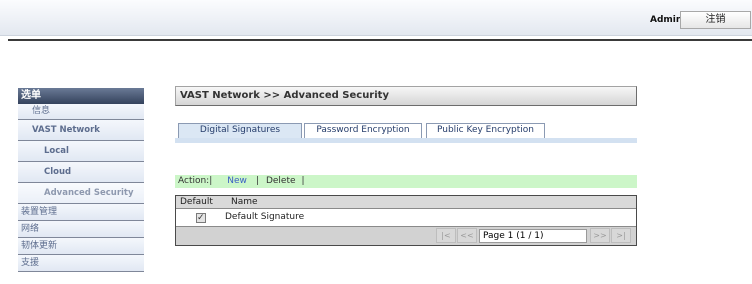 The height and width of the screenshot is (284, 752). Describe the element at coordinates (600, 235) in the screenshot. I see `next-page-button: >>` at that location.